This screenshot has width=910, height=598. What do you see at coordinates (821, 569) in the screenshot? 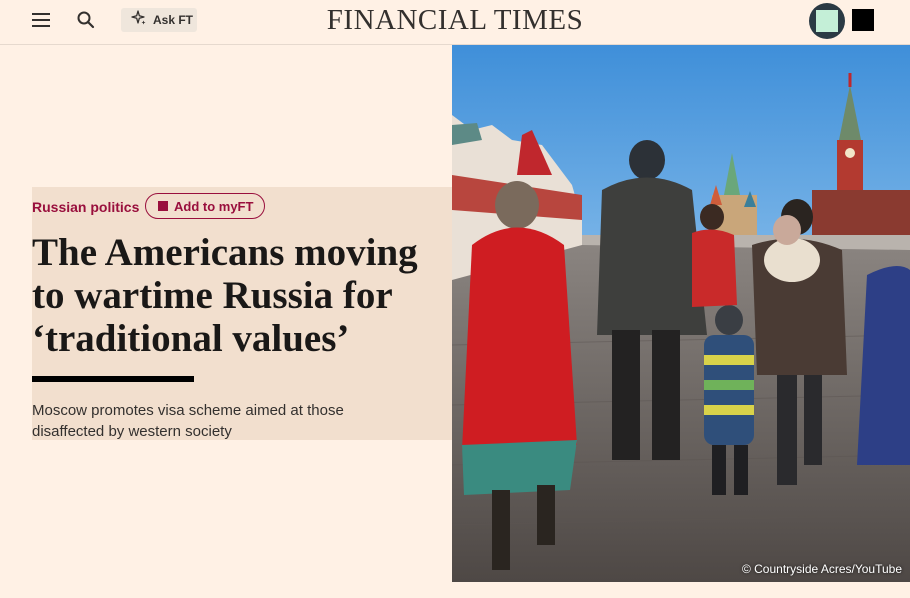
I see `photo-credit: © Countryside Acres/YouTube` at bounding box center [821, 569].